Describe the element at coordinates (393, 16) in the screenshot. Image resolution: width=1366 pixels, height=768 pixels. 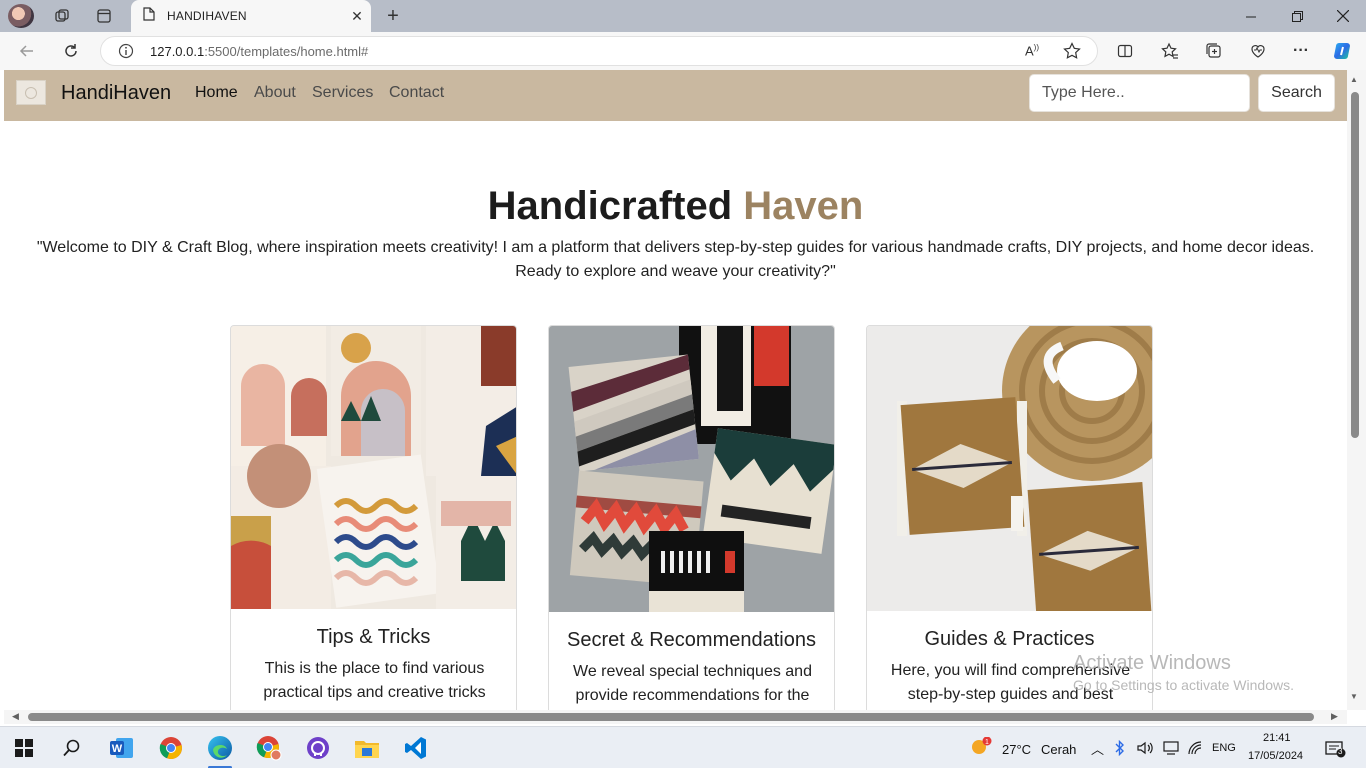
I see `new-tab-icon: +` at that location.